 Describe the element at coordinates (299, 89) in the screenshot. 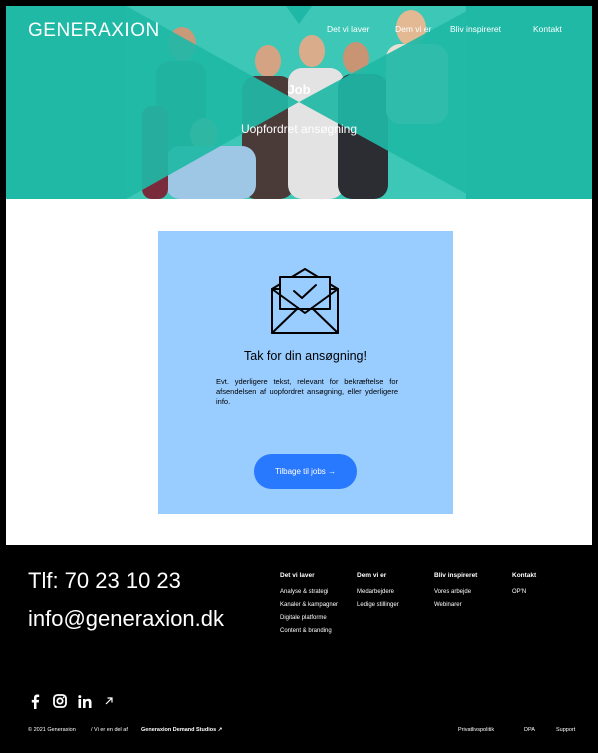

I see `hero-title: Job` at that location.